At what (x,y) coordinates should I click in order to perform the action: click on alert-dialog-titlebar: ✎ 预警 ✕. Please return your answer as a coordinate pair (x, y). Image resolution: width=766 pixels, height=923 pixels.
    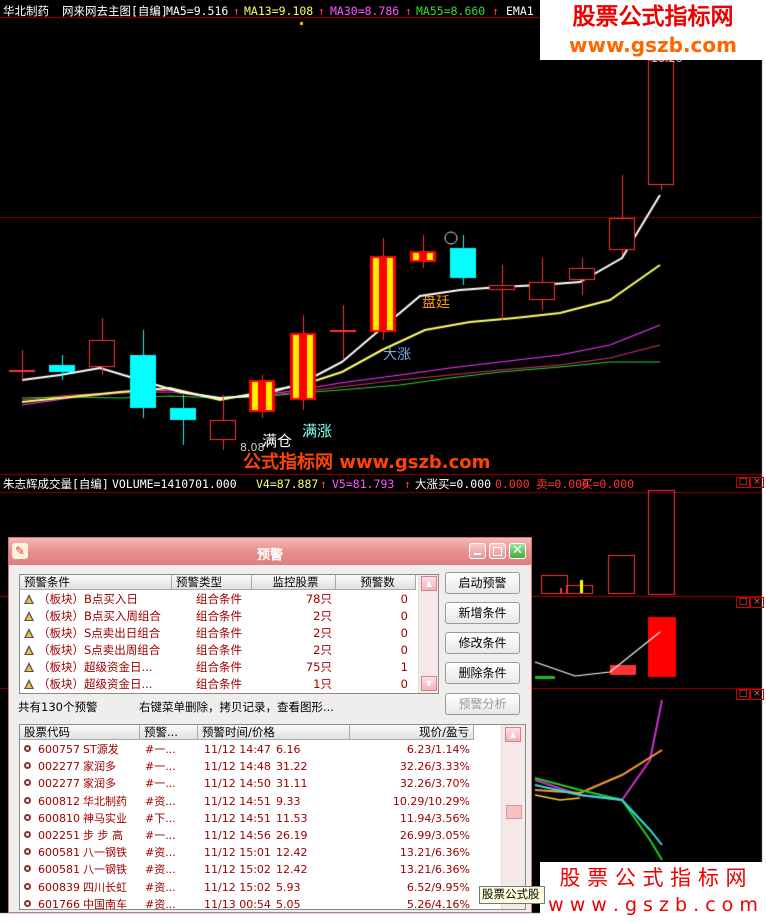
    Looking at the image, I should click on (270, 551).